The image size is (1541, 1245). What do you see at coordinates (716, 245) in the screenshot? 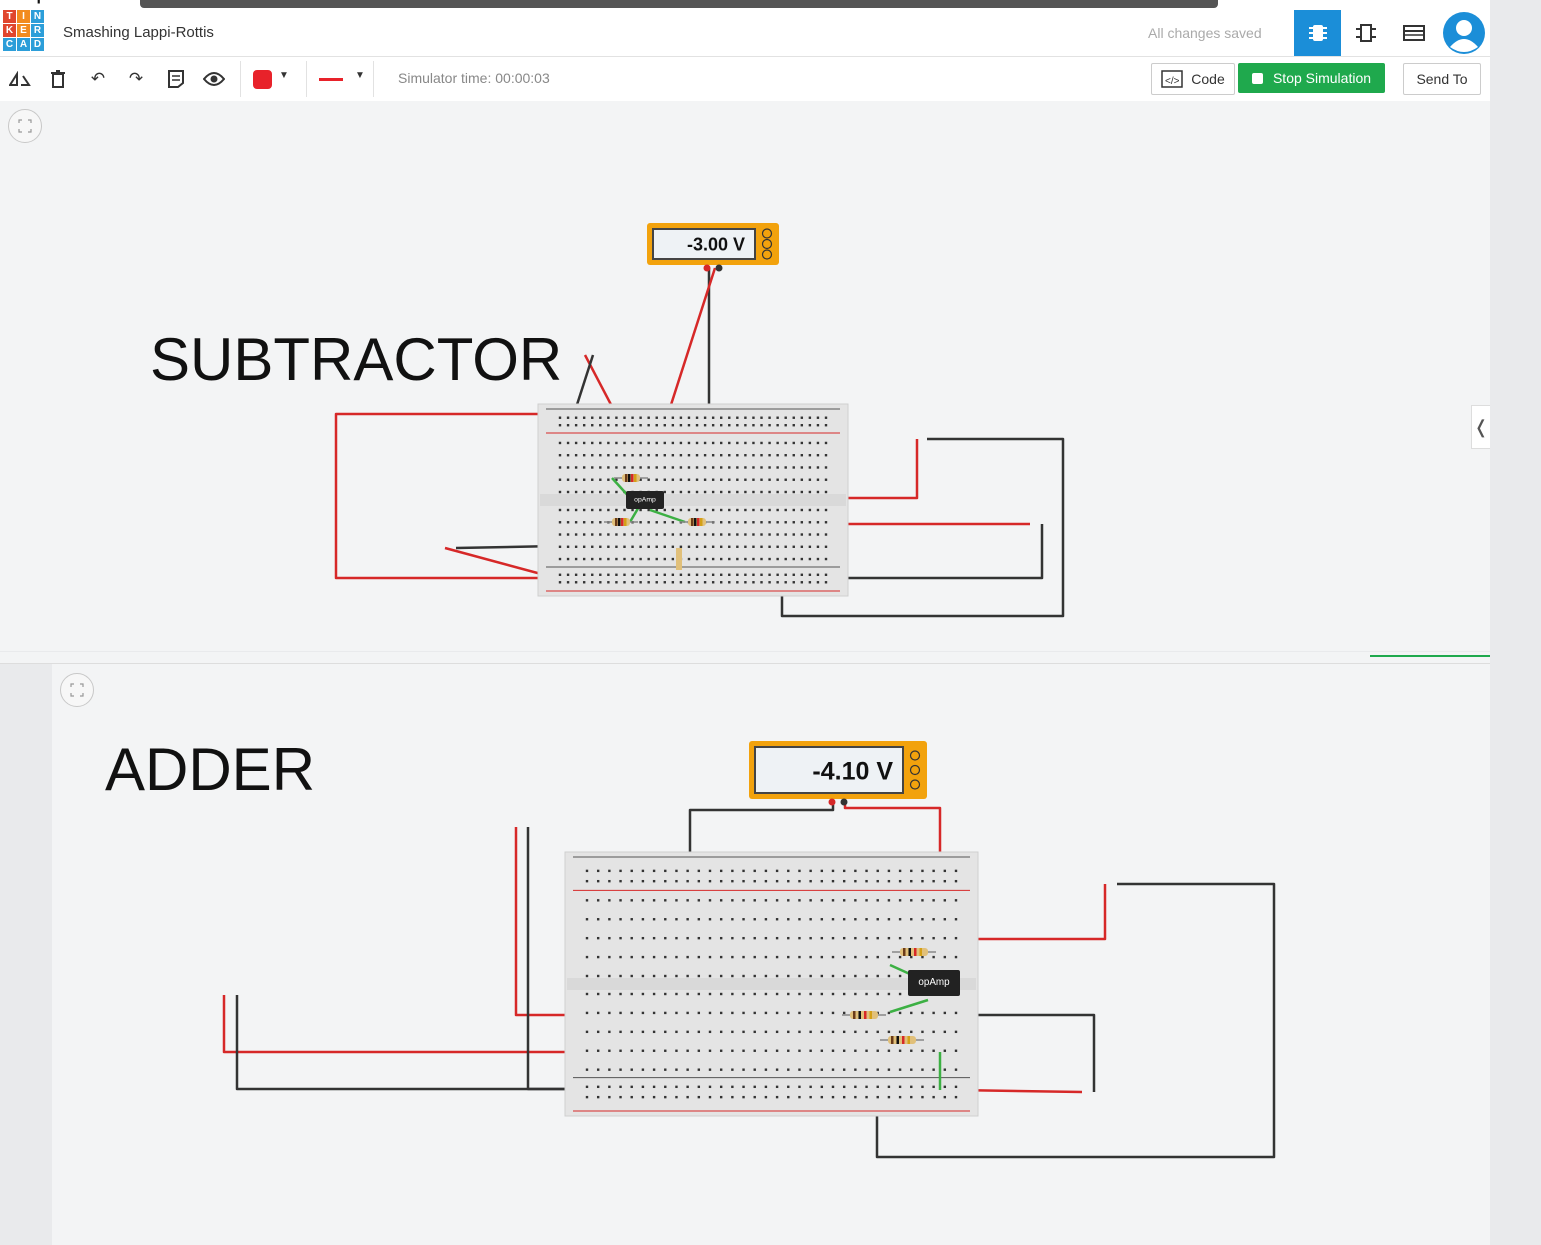
I see `multimeter-readout: -3.00 V` at bounding box center [716, 245].